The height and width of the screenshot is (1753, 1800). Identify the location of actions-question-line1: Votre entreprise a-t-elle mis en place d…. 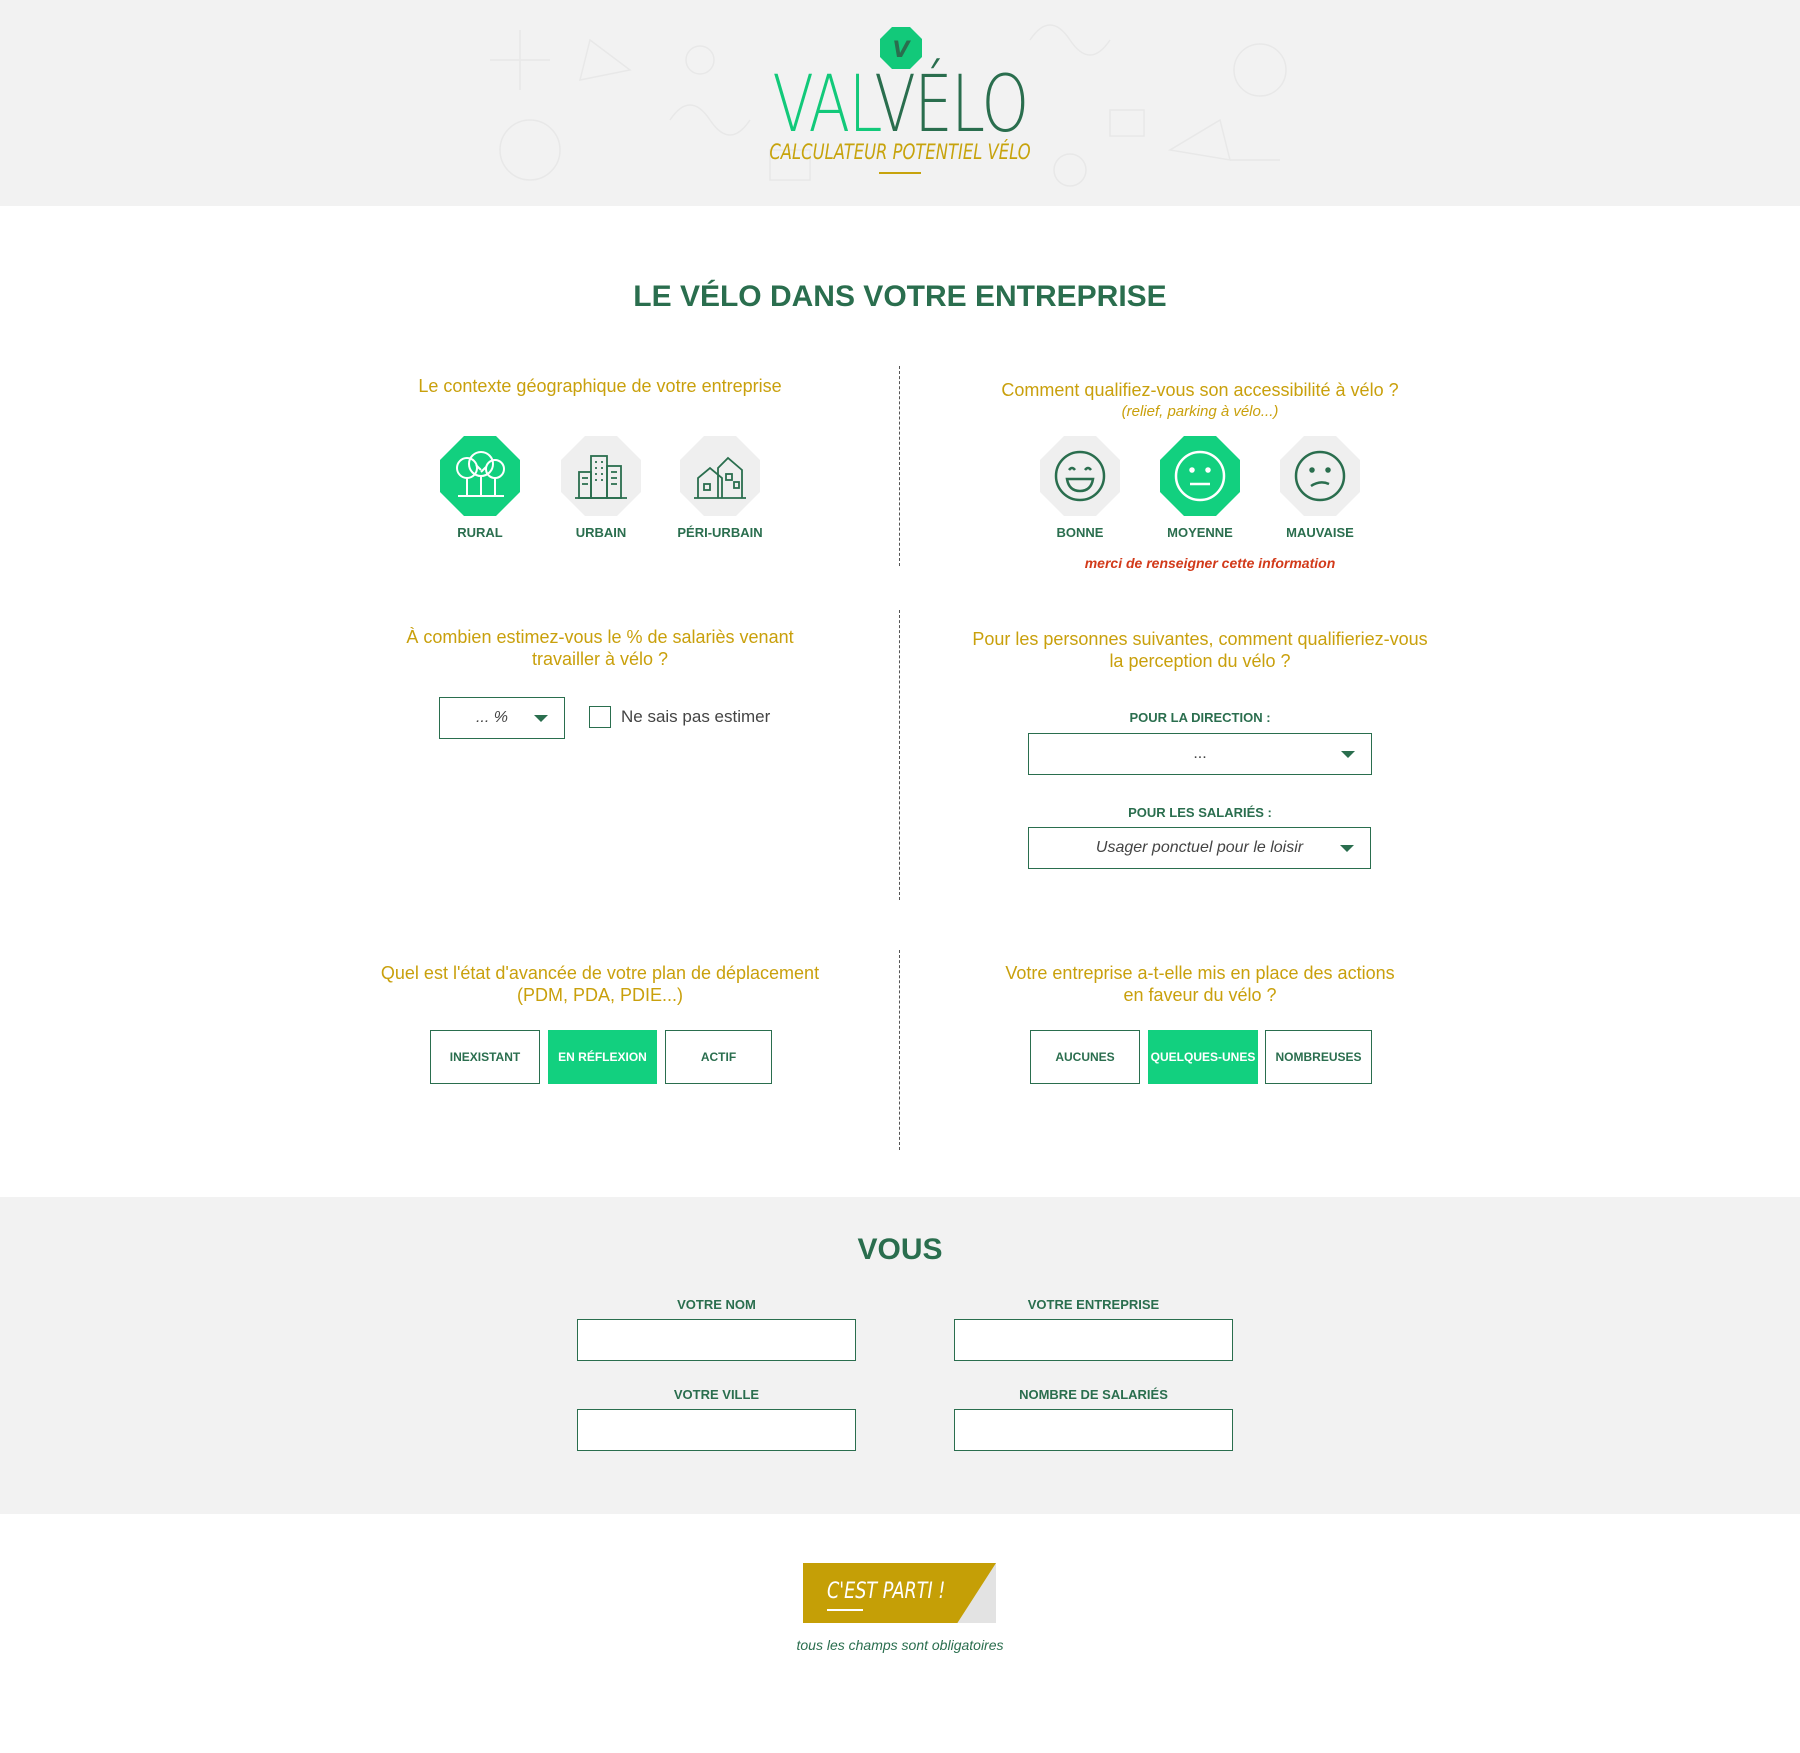
(1200, 973).